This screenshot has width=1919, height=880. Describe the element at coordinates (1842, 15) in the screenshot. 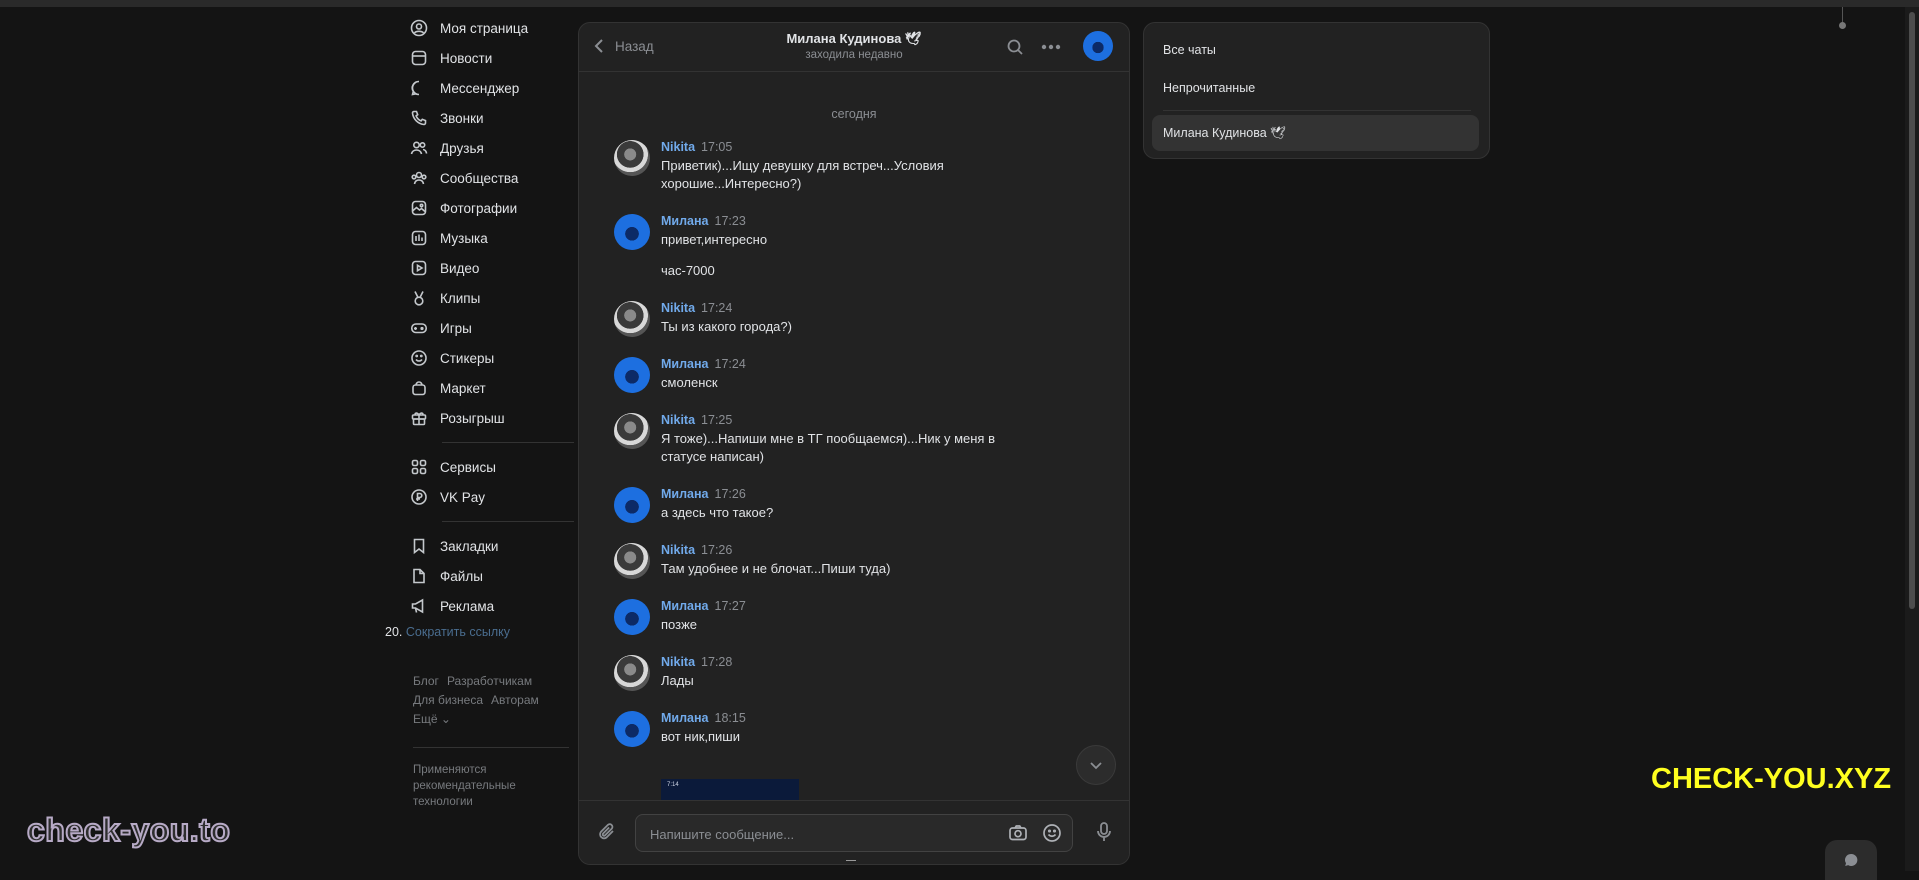

I see `top-divider` at that location.